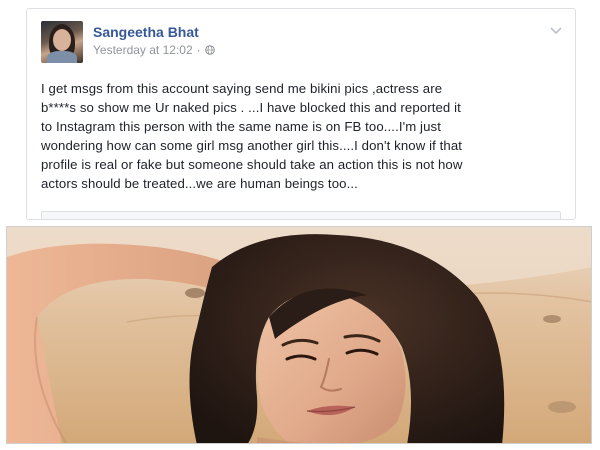  I want to click on comment-area, so click(301, 215).